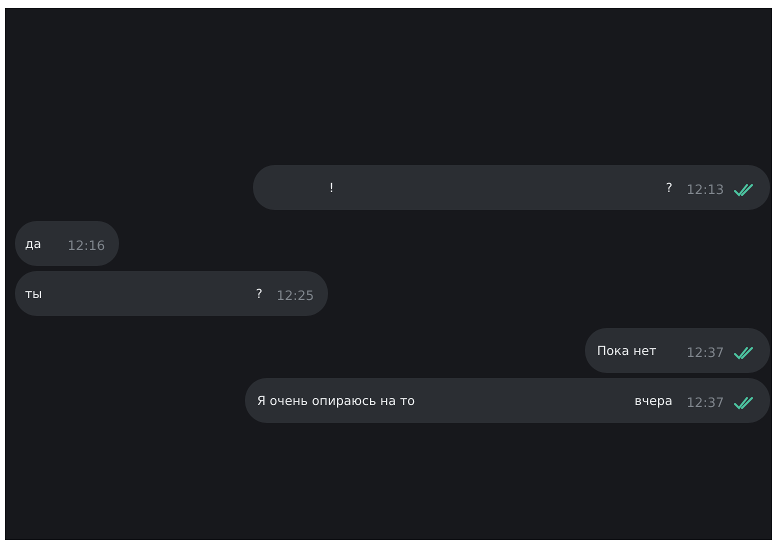  What do you see at coordinates (33, 243) in the screenshot?
I see `message-text: да` at bounding box center [33, 243].